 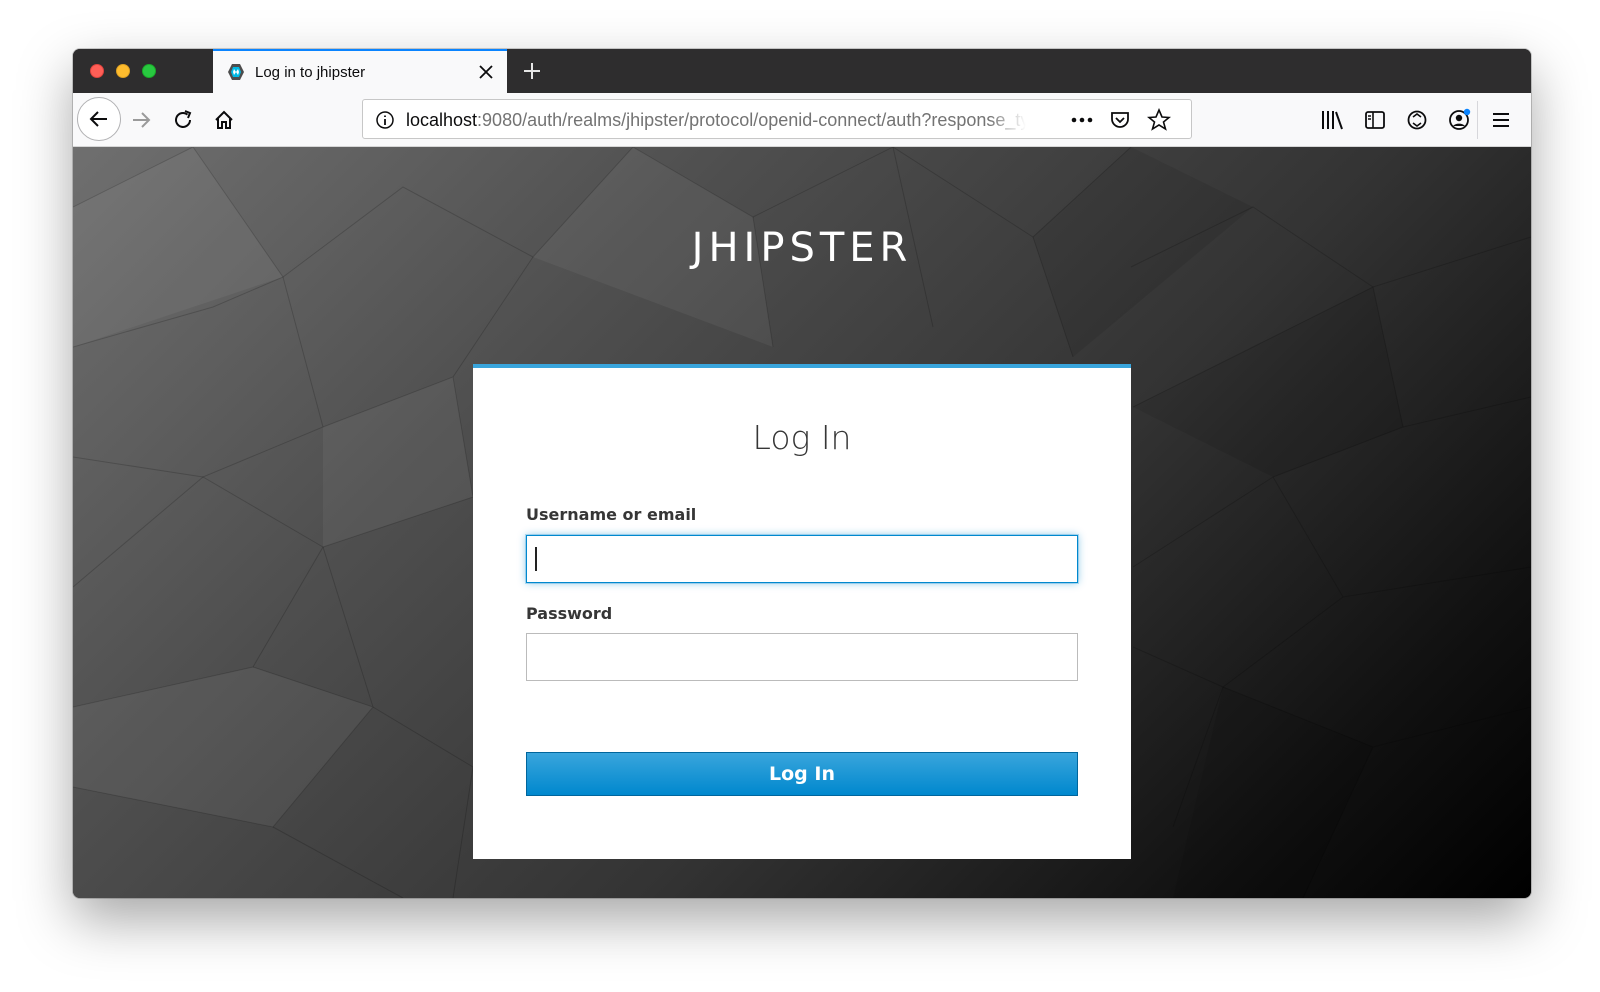 I want to click on page-info-icon, so click(x=385, y=120).